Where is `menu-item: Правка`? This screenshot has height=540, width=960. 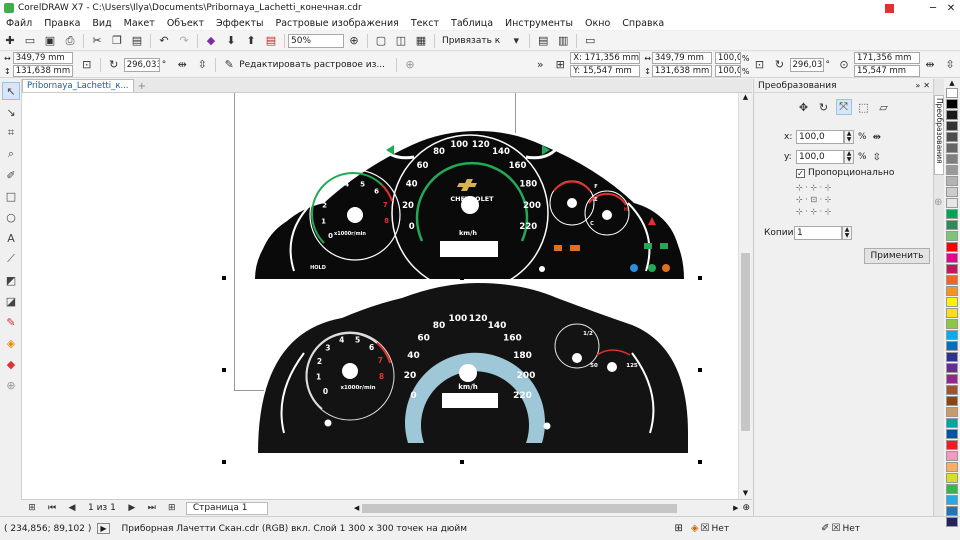 menu-item: Правка is located at coordinates (62, 23).